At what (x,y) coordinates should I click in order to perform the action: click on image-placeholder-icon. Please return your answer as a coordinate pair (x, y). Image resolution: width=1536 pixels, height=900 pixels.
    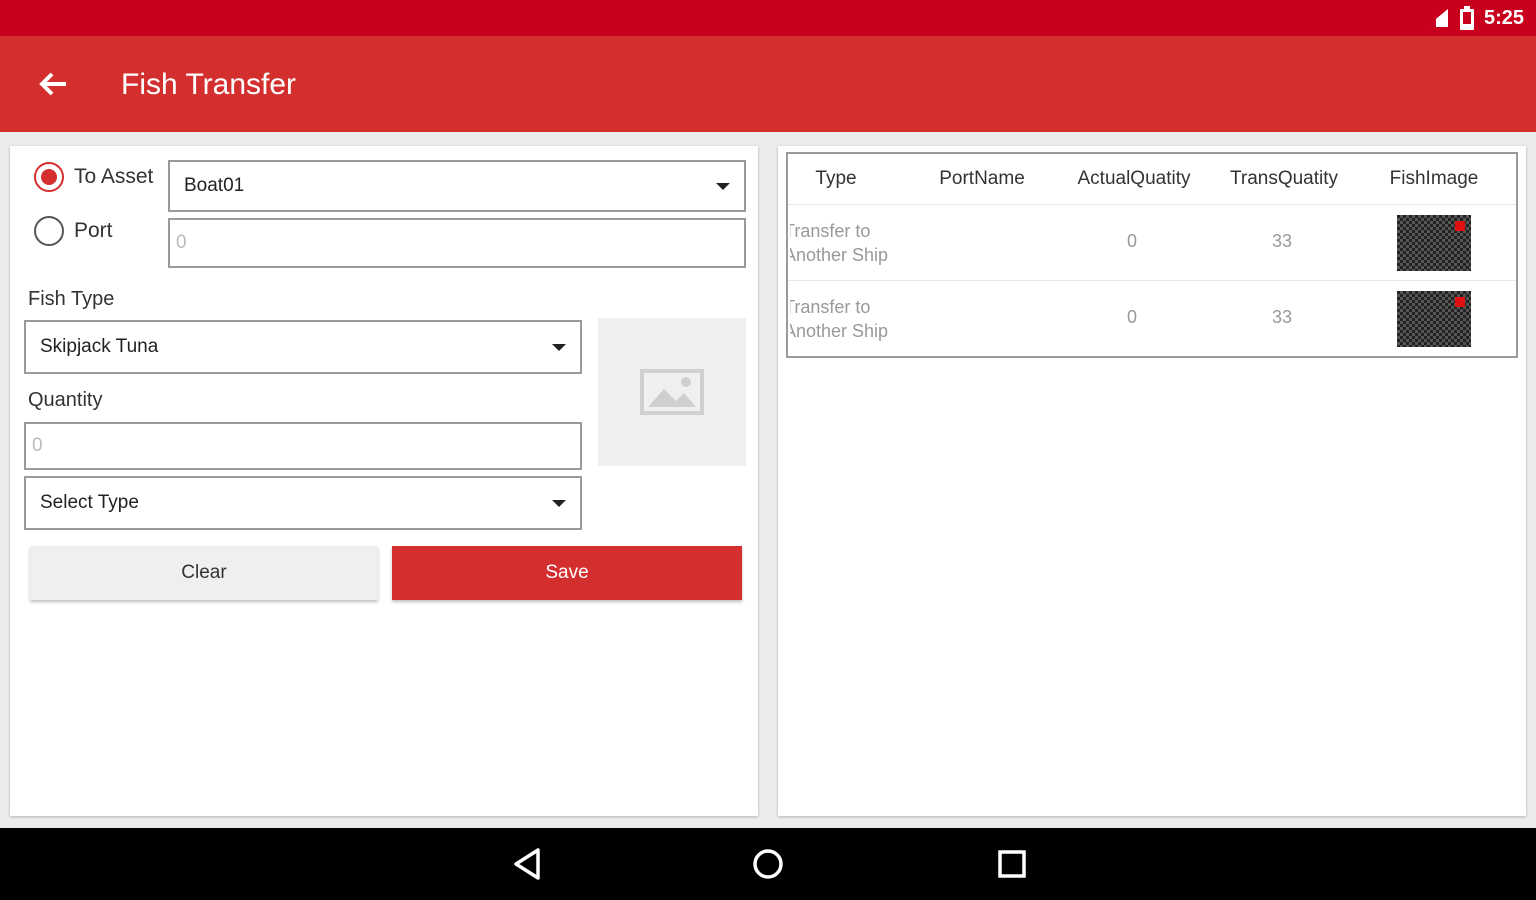
    Looking at the image, I should click on (672, 392).